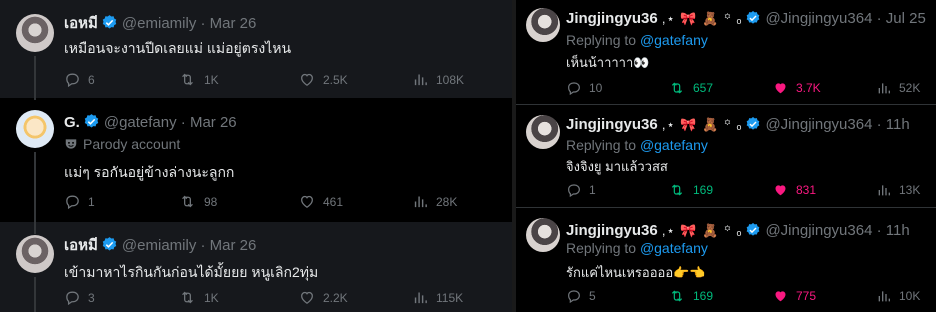 This screenshot has height=312, width=936. I want to click on reply-button: 10, so click(584, 88).